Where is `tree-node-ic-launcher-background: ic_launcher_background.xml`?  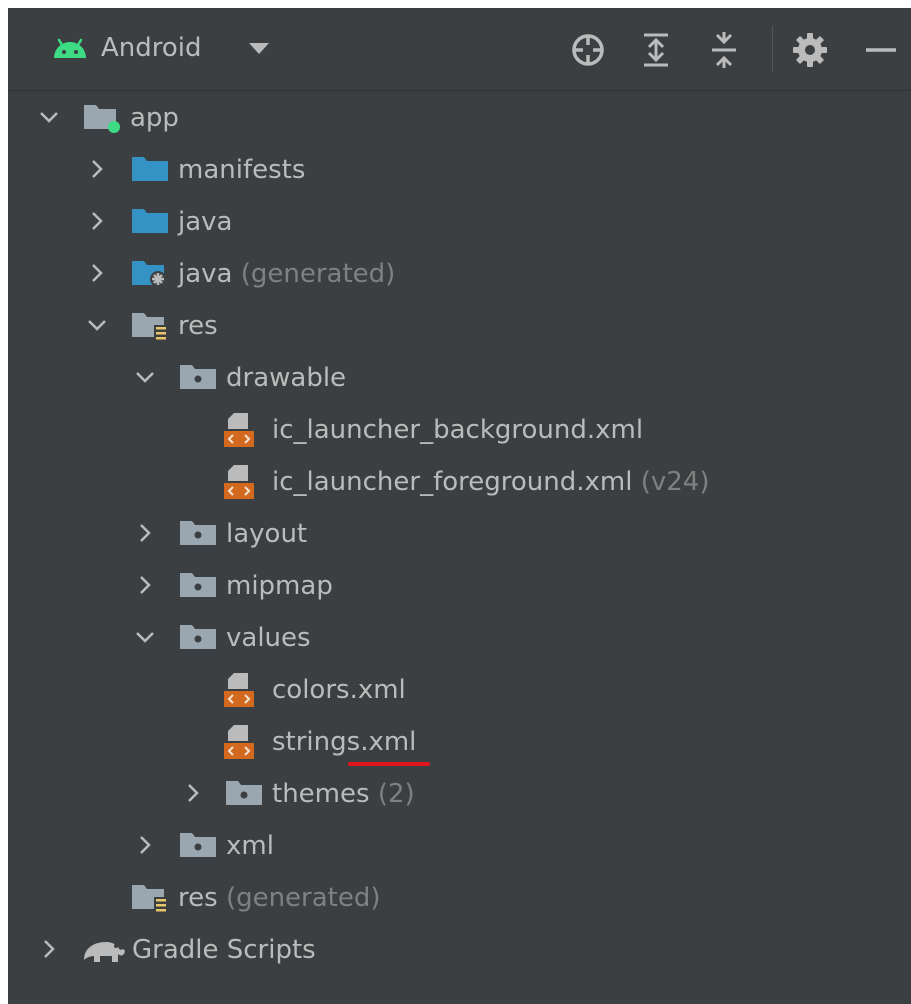
tree-node-ic-launcher-background: ic_launcher_background.xml is located at coordinates (459, 430).